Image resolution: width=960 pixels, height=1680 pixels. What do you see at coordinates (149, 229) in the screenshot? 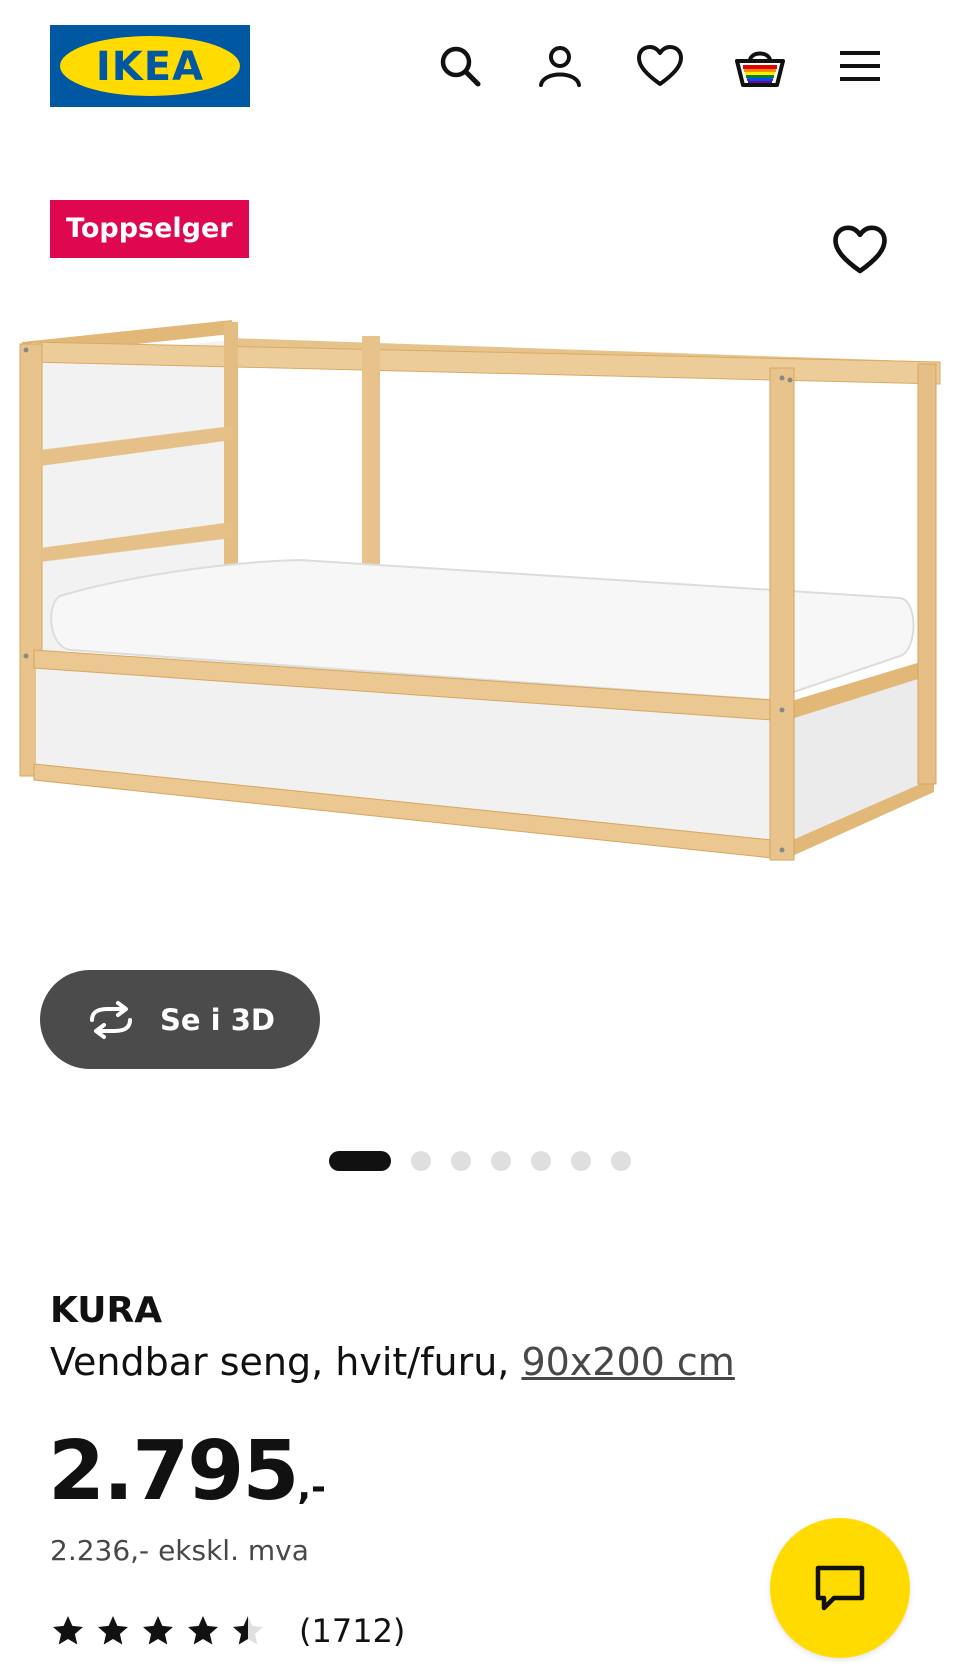
I see `top-seller-badge: Toppselger` at bounding box center [149, 229].